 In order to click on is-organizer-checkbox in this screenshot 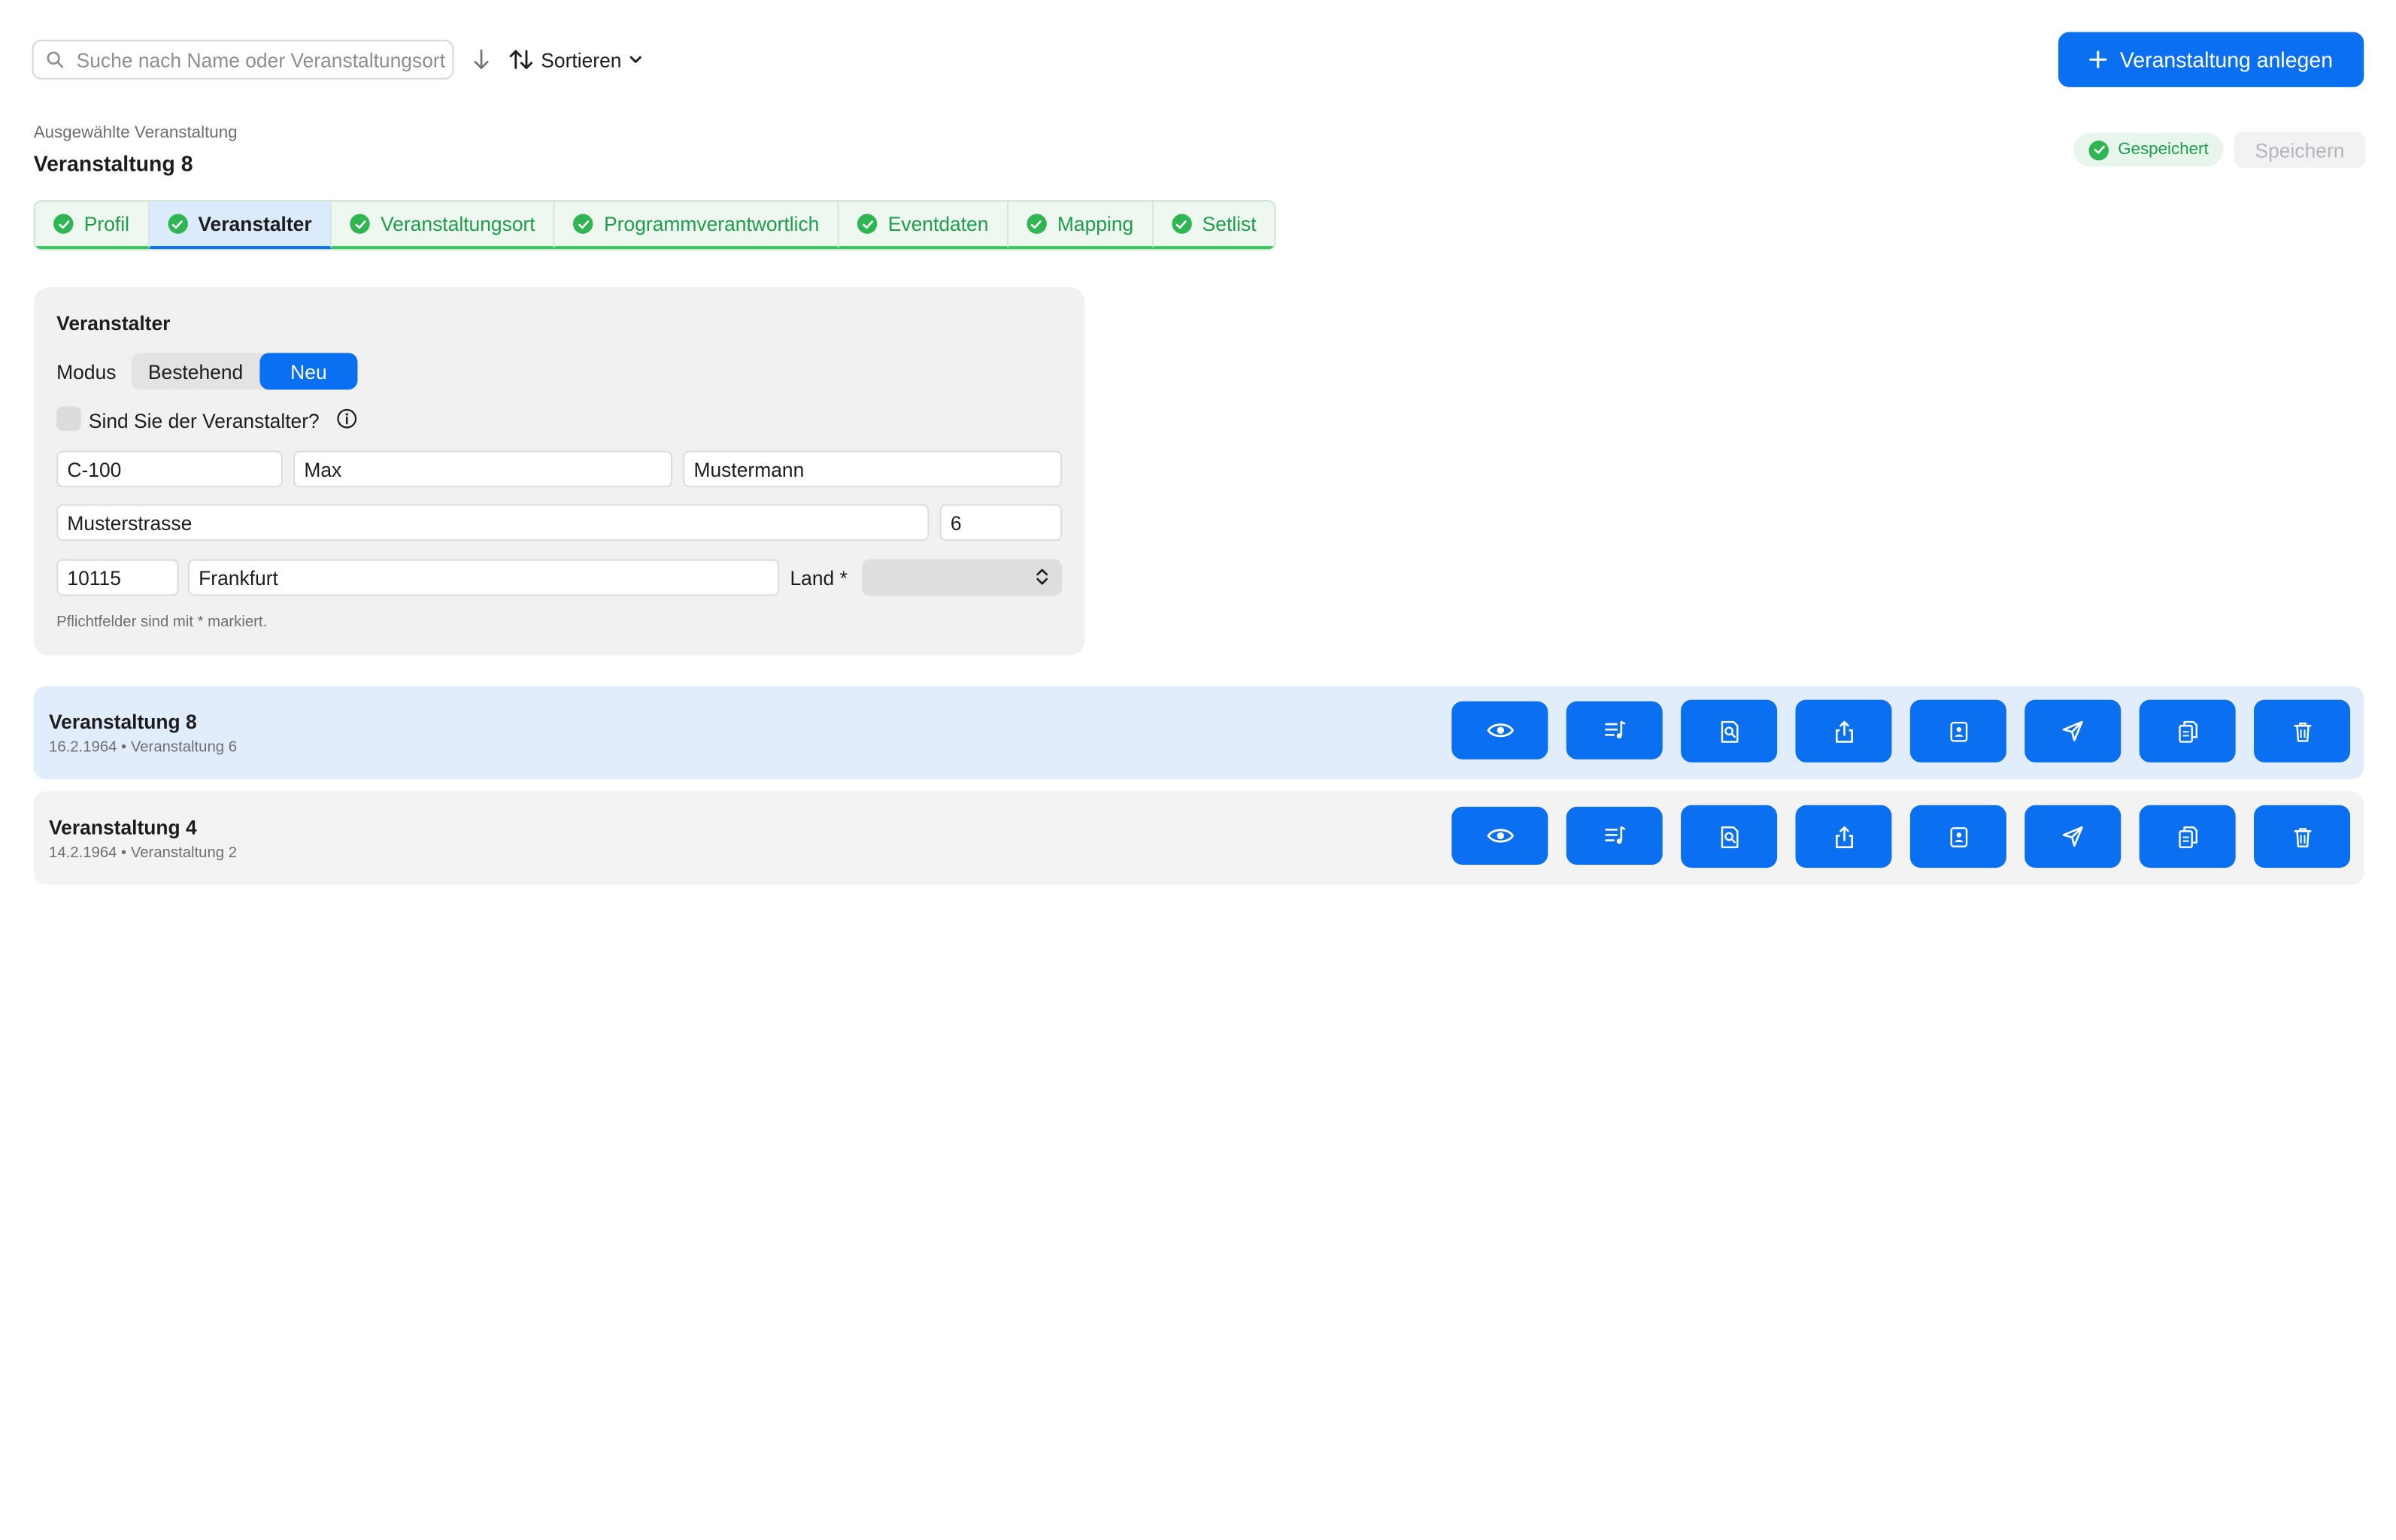, I will do `click(68, 418)`.